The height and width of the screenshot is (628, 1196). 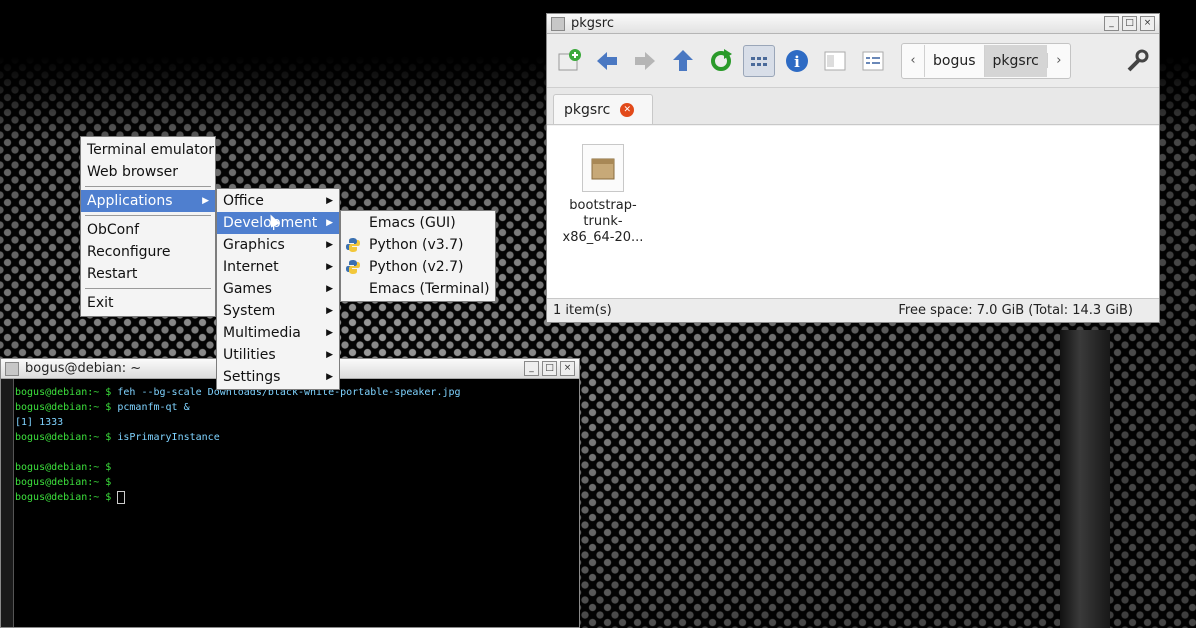 I want to click on archive-file-icon, so click(x=603, y=168).